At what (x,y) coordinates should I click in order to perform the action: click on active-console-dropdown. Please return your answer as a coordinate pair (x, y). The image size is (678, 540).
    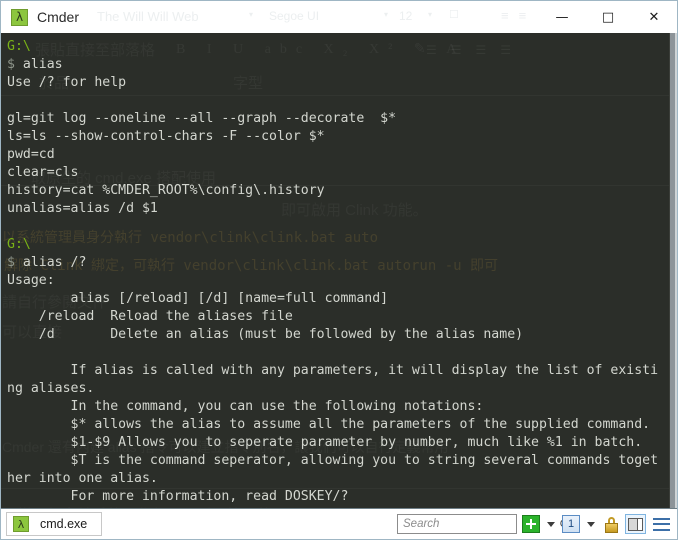
    Looking at the image, I should click on (591, 524).